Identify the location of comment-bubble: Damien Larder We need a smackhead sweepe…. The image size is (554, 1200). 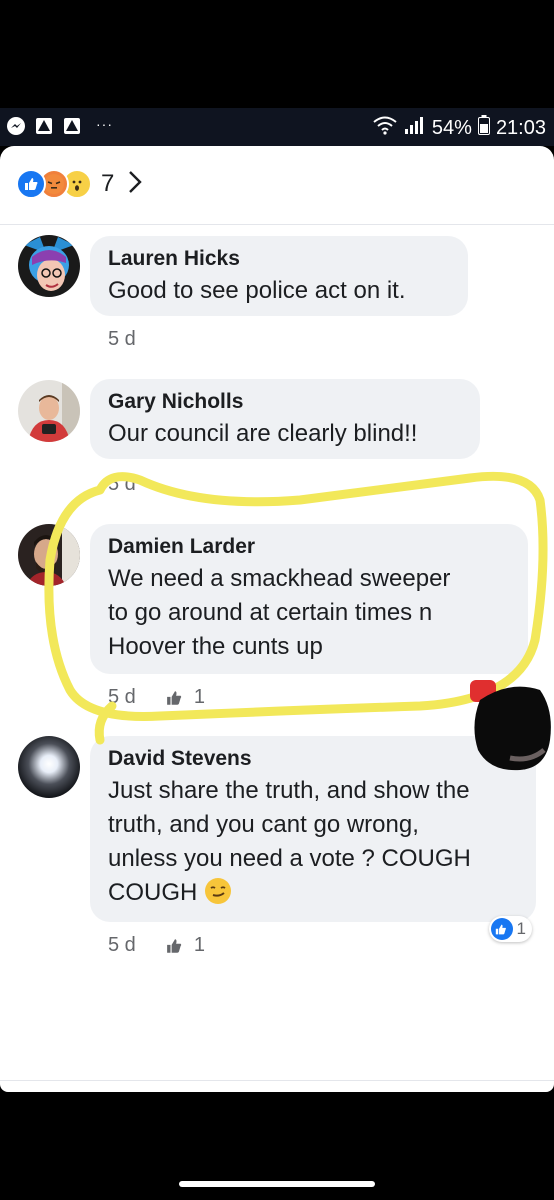
(309, 599).